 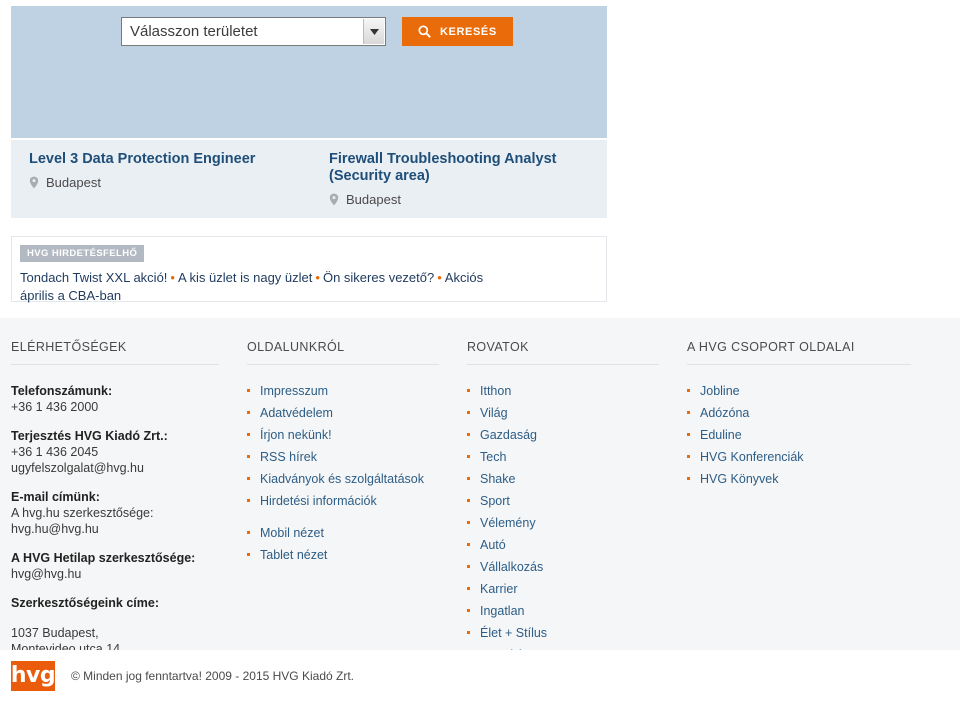 I want to click on list-item: Kiadványok és szolgáltatások, so click(x=357, y=479).